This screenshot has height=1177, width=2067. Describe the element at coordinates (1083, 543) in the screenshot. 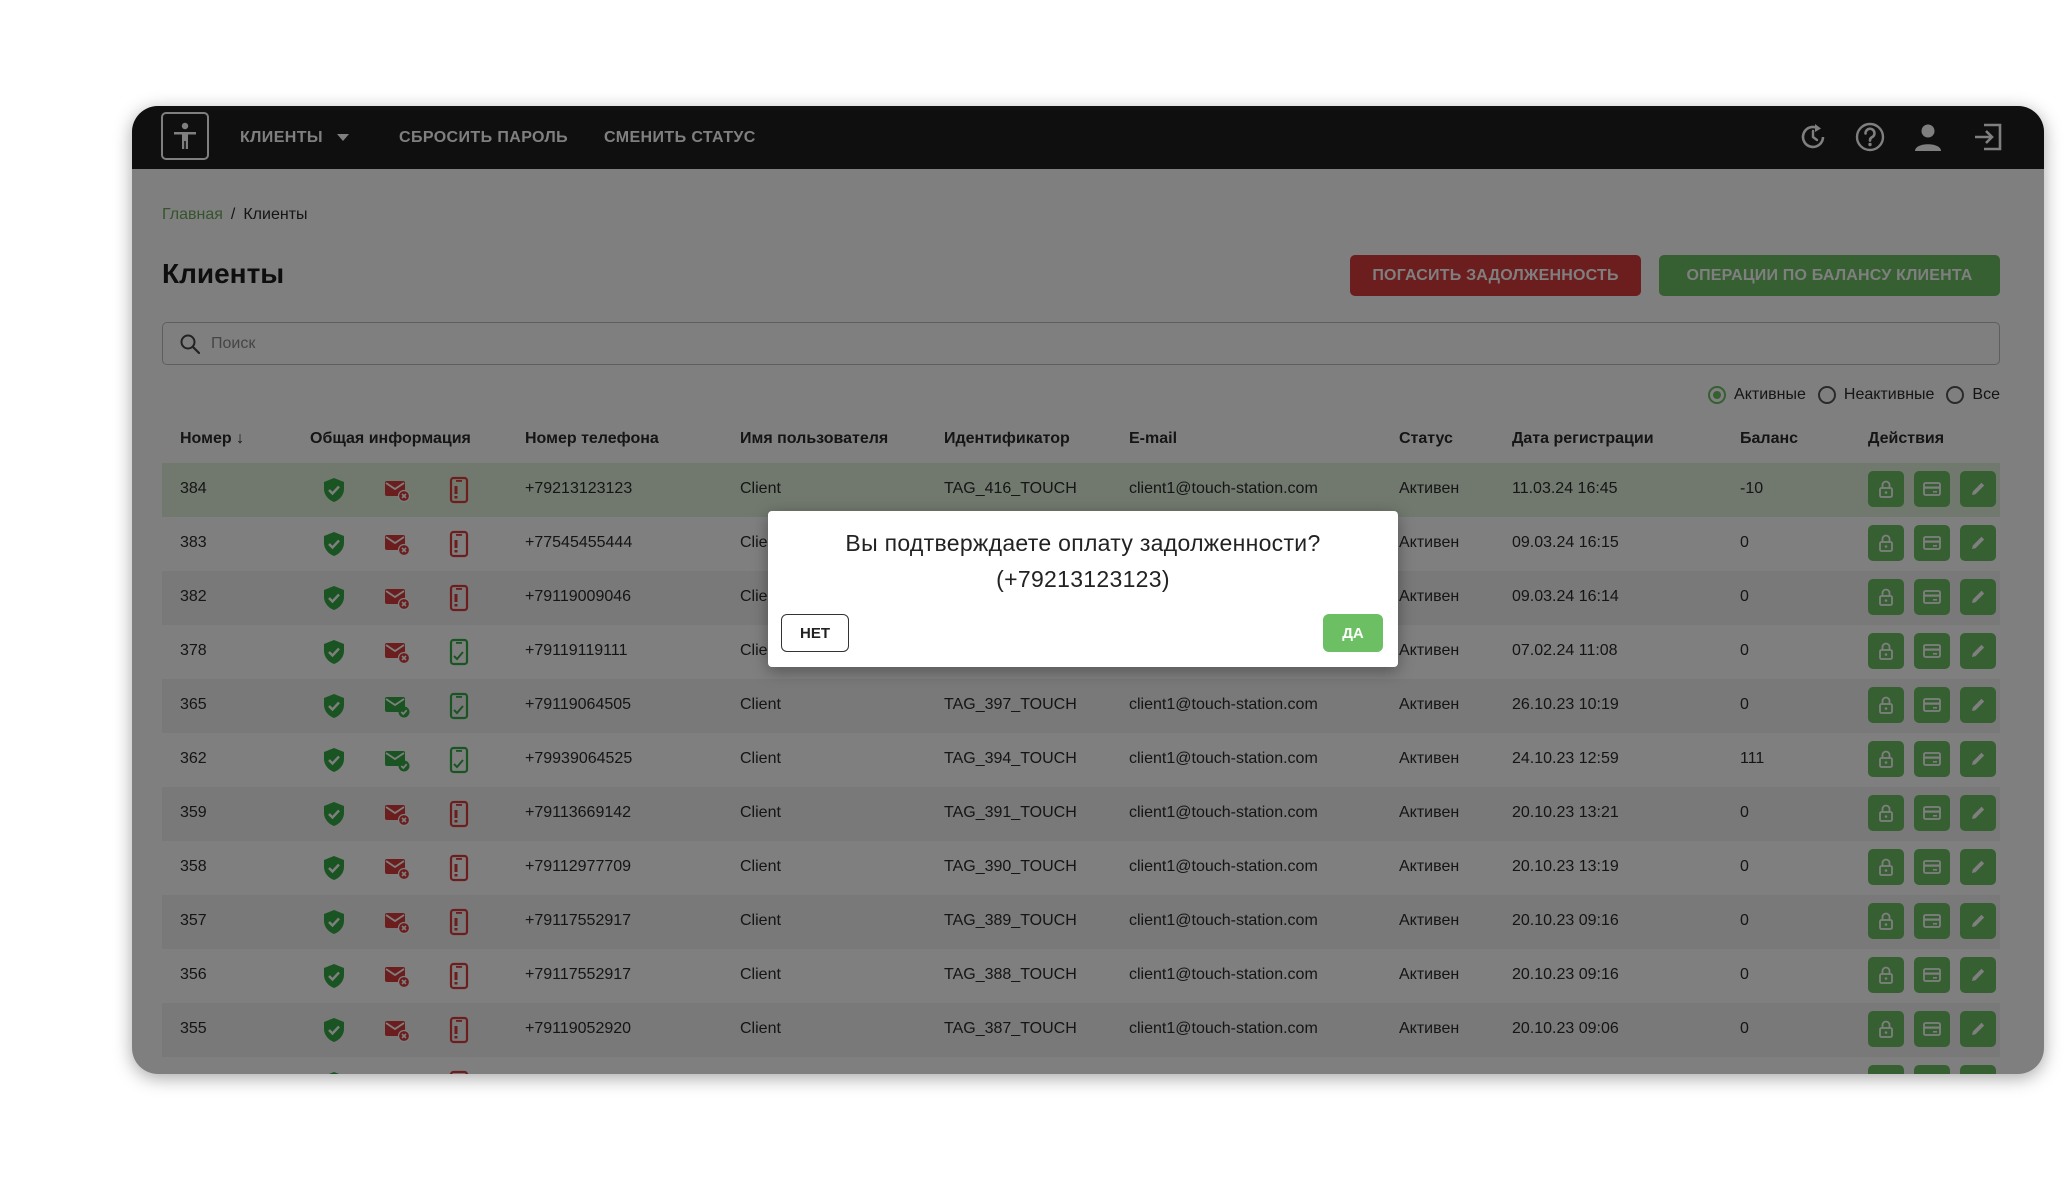

I see `dialog-question: Вы подтверждаете оплату задолженности?` at that location.